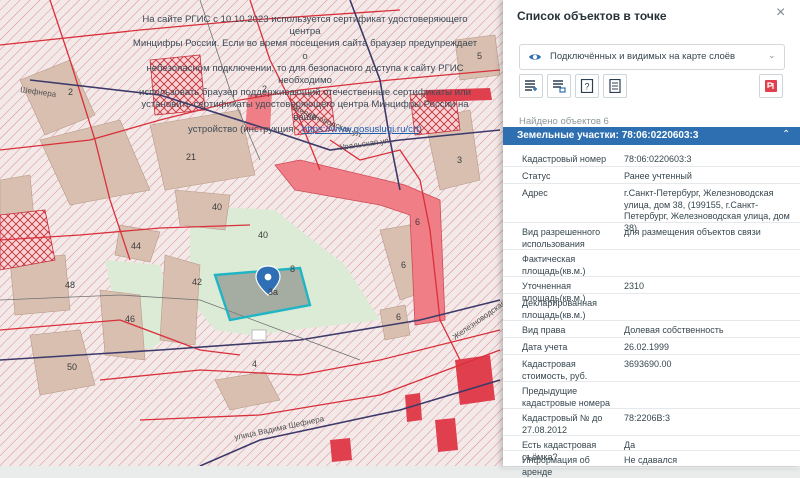 This screenshot has height=478, width=800. What do you see at coordinates (780, 13) in the screenshot?
I see `close-icon: ×` at bounding box center [780, 13].